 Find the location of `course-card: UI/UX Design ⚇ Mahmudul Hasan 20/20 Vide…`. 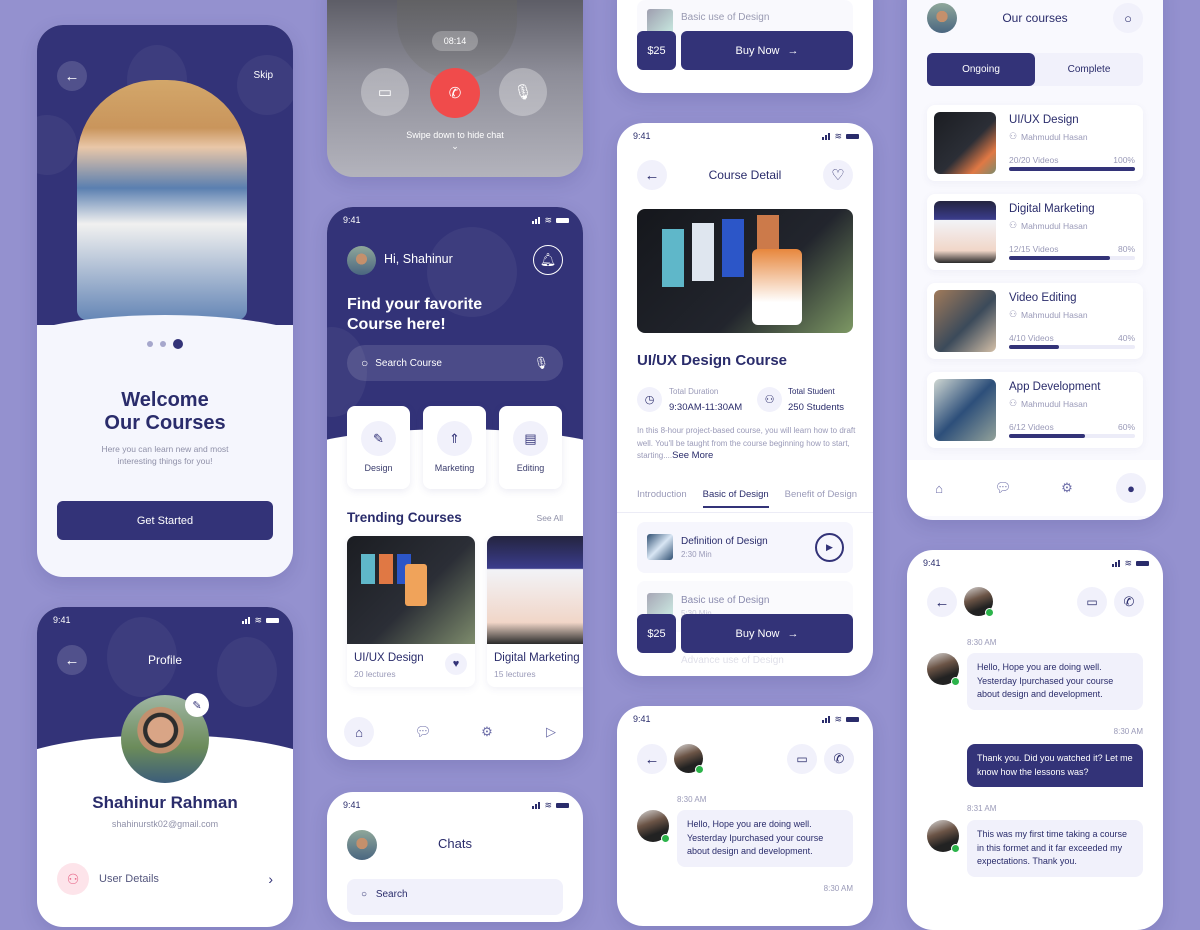

course-card: UI/UX Design ⚇ Mahmudul Hasan 20/20 Vide… is located at coordinates (1035, 143).